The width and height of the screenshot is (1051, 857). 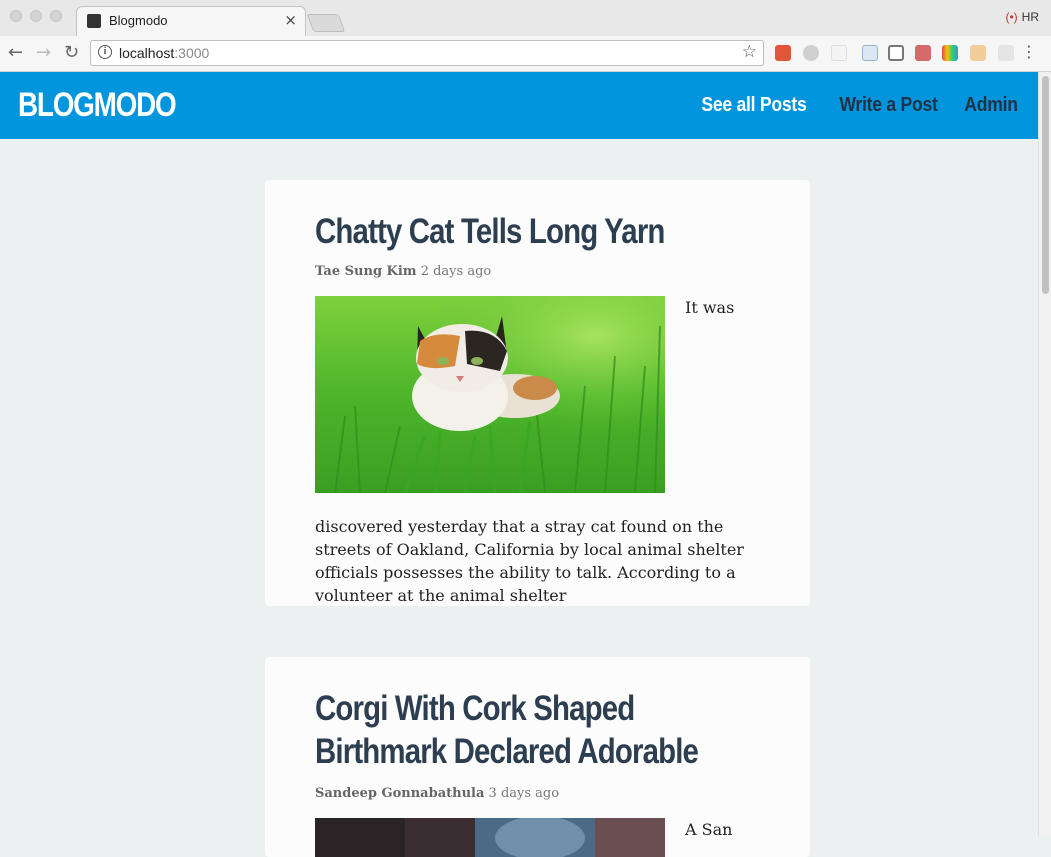 What do you see at coordinates (366, 271) in the screenshot?
I see `post-author: Tae Sung Kim` at bounding box center [366, 271].